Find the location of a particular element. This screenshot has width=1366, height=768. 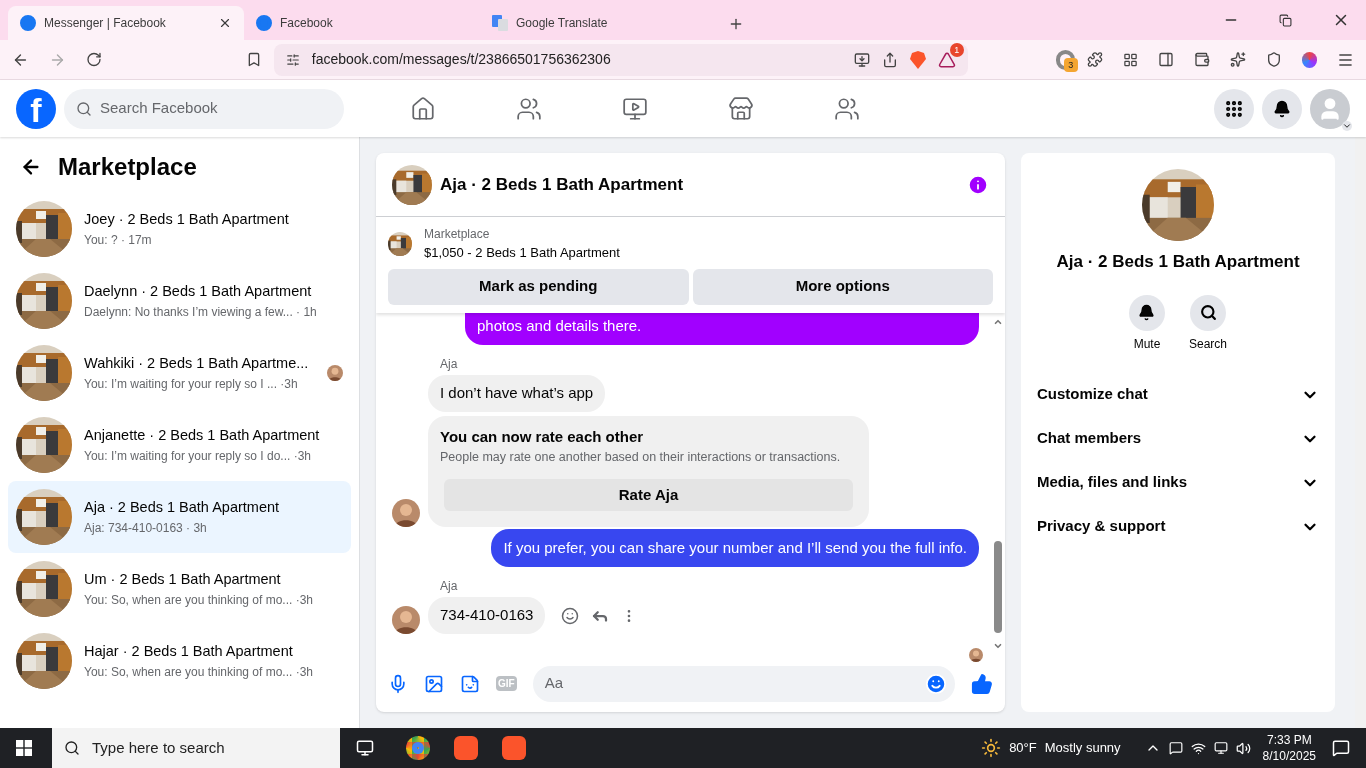

people-icon is located at coordinates (529, 108).